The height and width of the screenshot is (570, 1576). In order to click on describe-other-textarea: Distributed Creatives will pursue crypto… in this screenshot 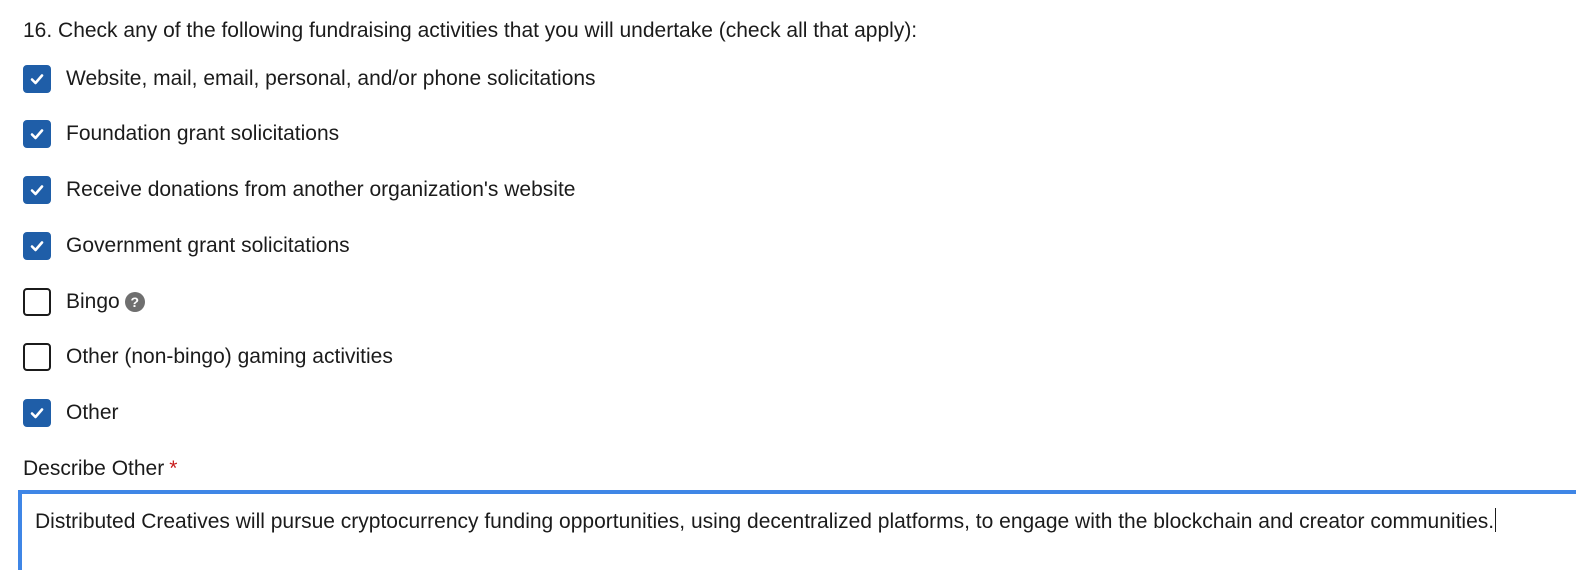, I will do `click(797, 530)`.